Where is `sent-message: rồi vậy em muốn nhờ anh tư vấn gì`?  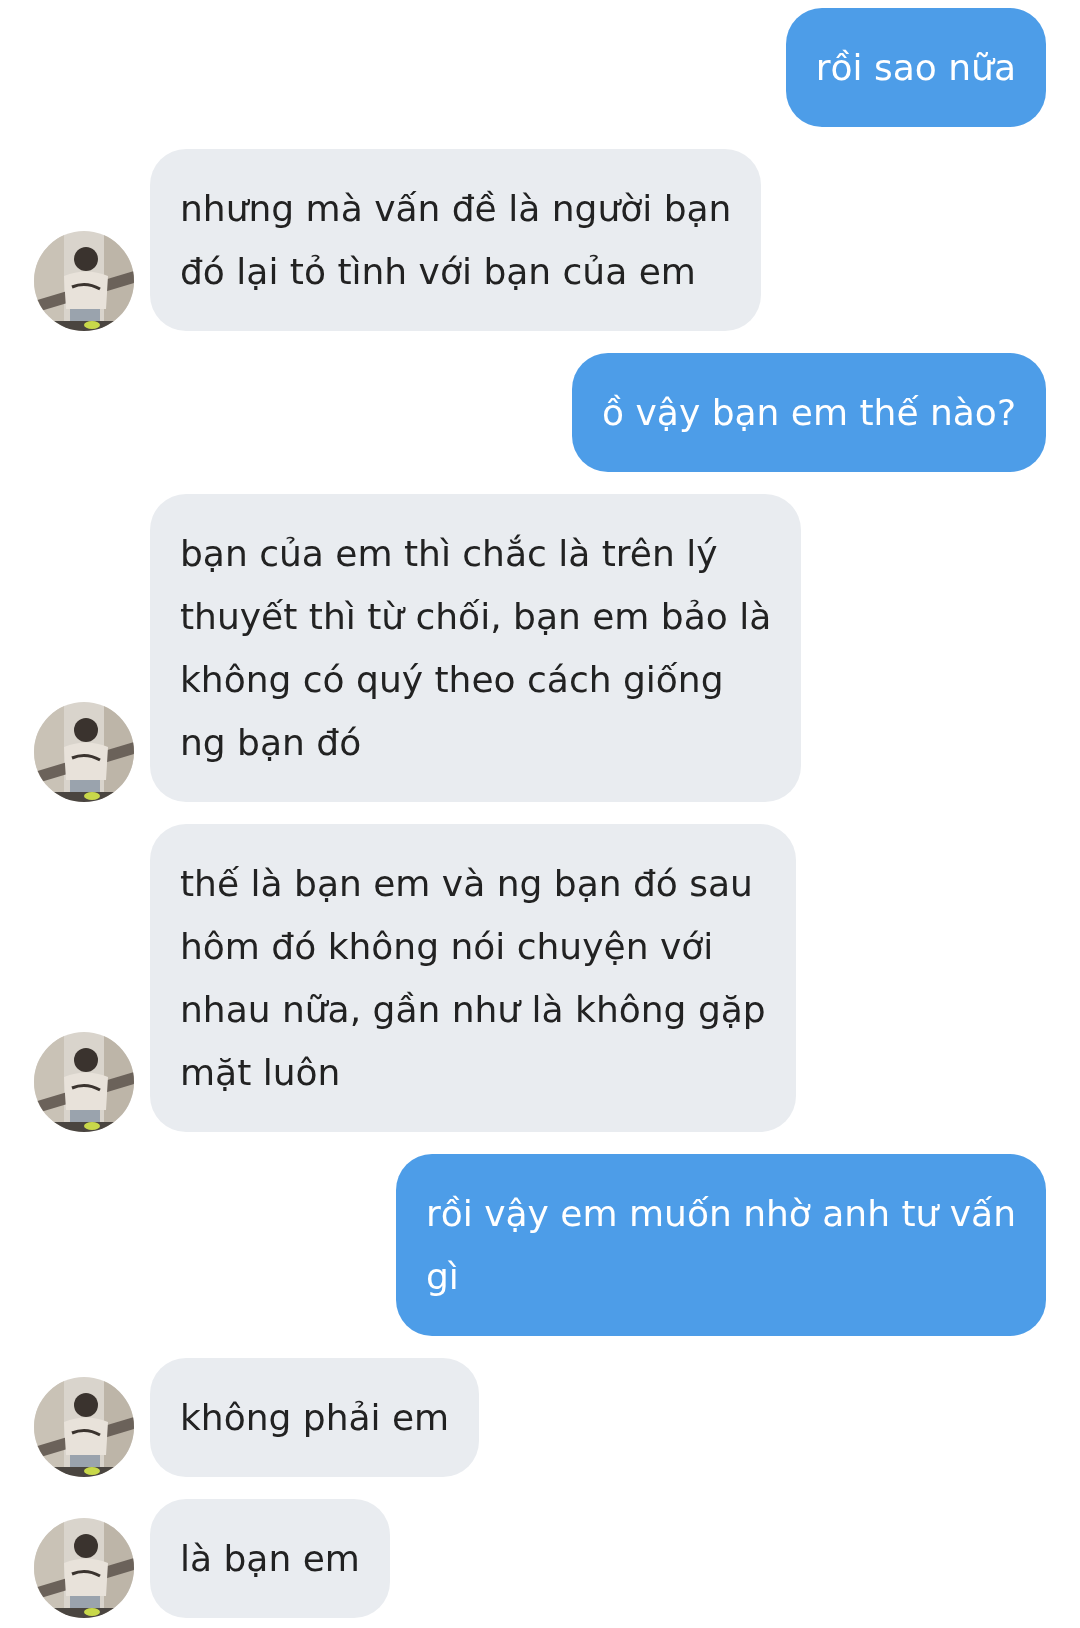
sent-message: rồi vậy em muốn nhờ anh tư vấn gì is located at coordinates (721, 1245).